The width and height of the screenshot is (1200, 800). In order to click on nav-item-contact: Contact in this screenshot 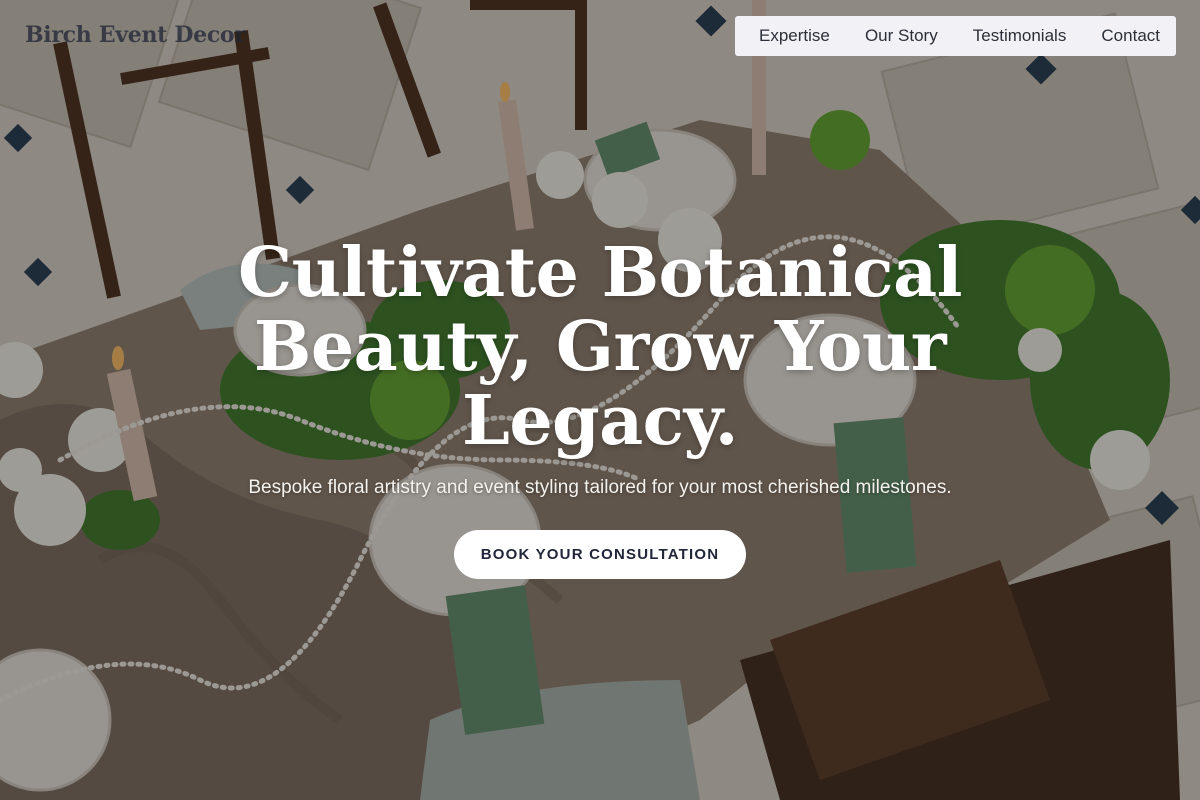, I will do `click(1130, 36)`.